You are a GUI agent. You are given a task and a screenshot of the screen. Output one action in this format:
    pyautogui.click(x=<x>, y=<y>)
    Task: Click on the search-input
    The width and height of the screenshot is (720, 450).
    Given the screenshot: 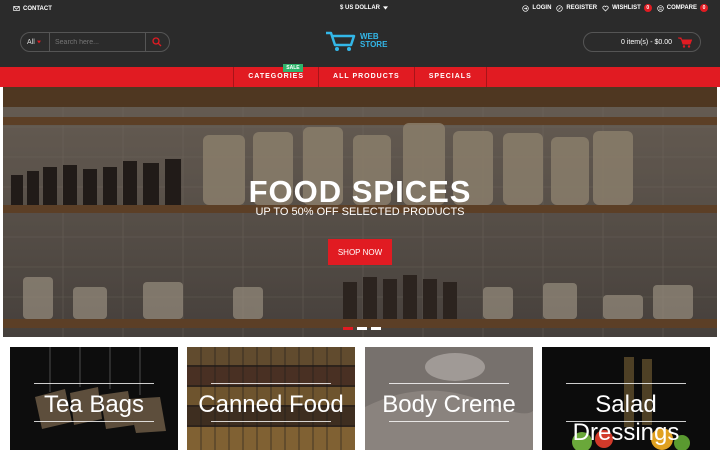 What is the action you would take?
    pyautogui.click(x=97, y=42)
    